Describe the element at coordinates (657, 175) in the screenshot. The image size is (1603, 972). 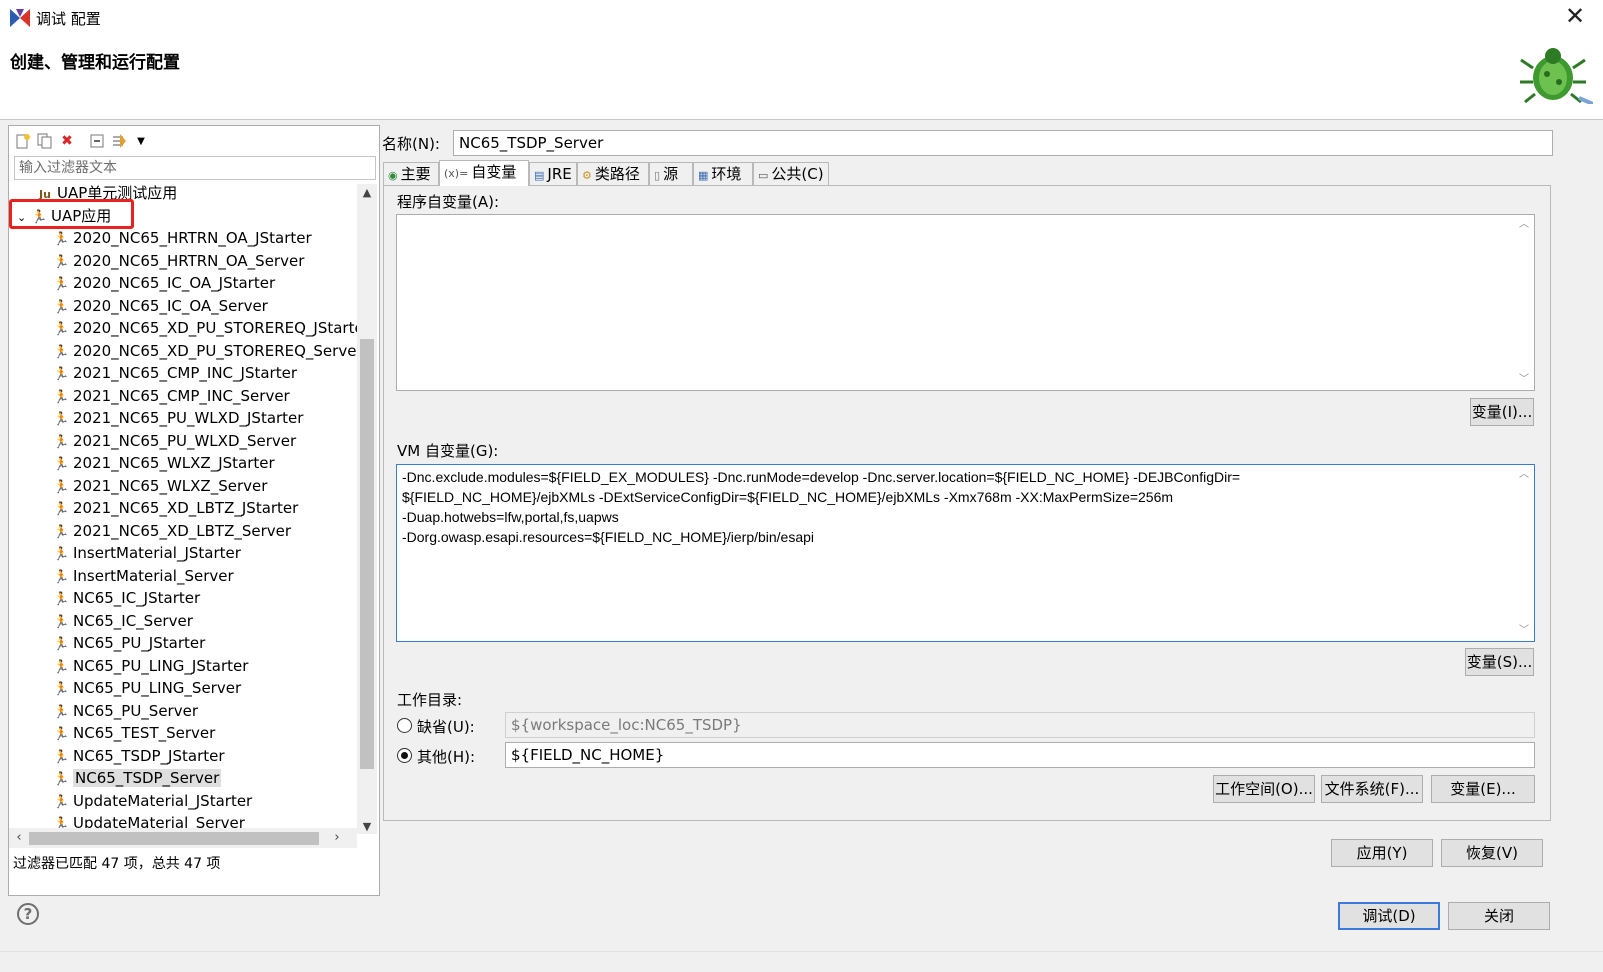
I see `source-tab-icon: ▯` at that location.